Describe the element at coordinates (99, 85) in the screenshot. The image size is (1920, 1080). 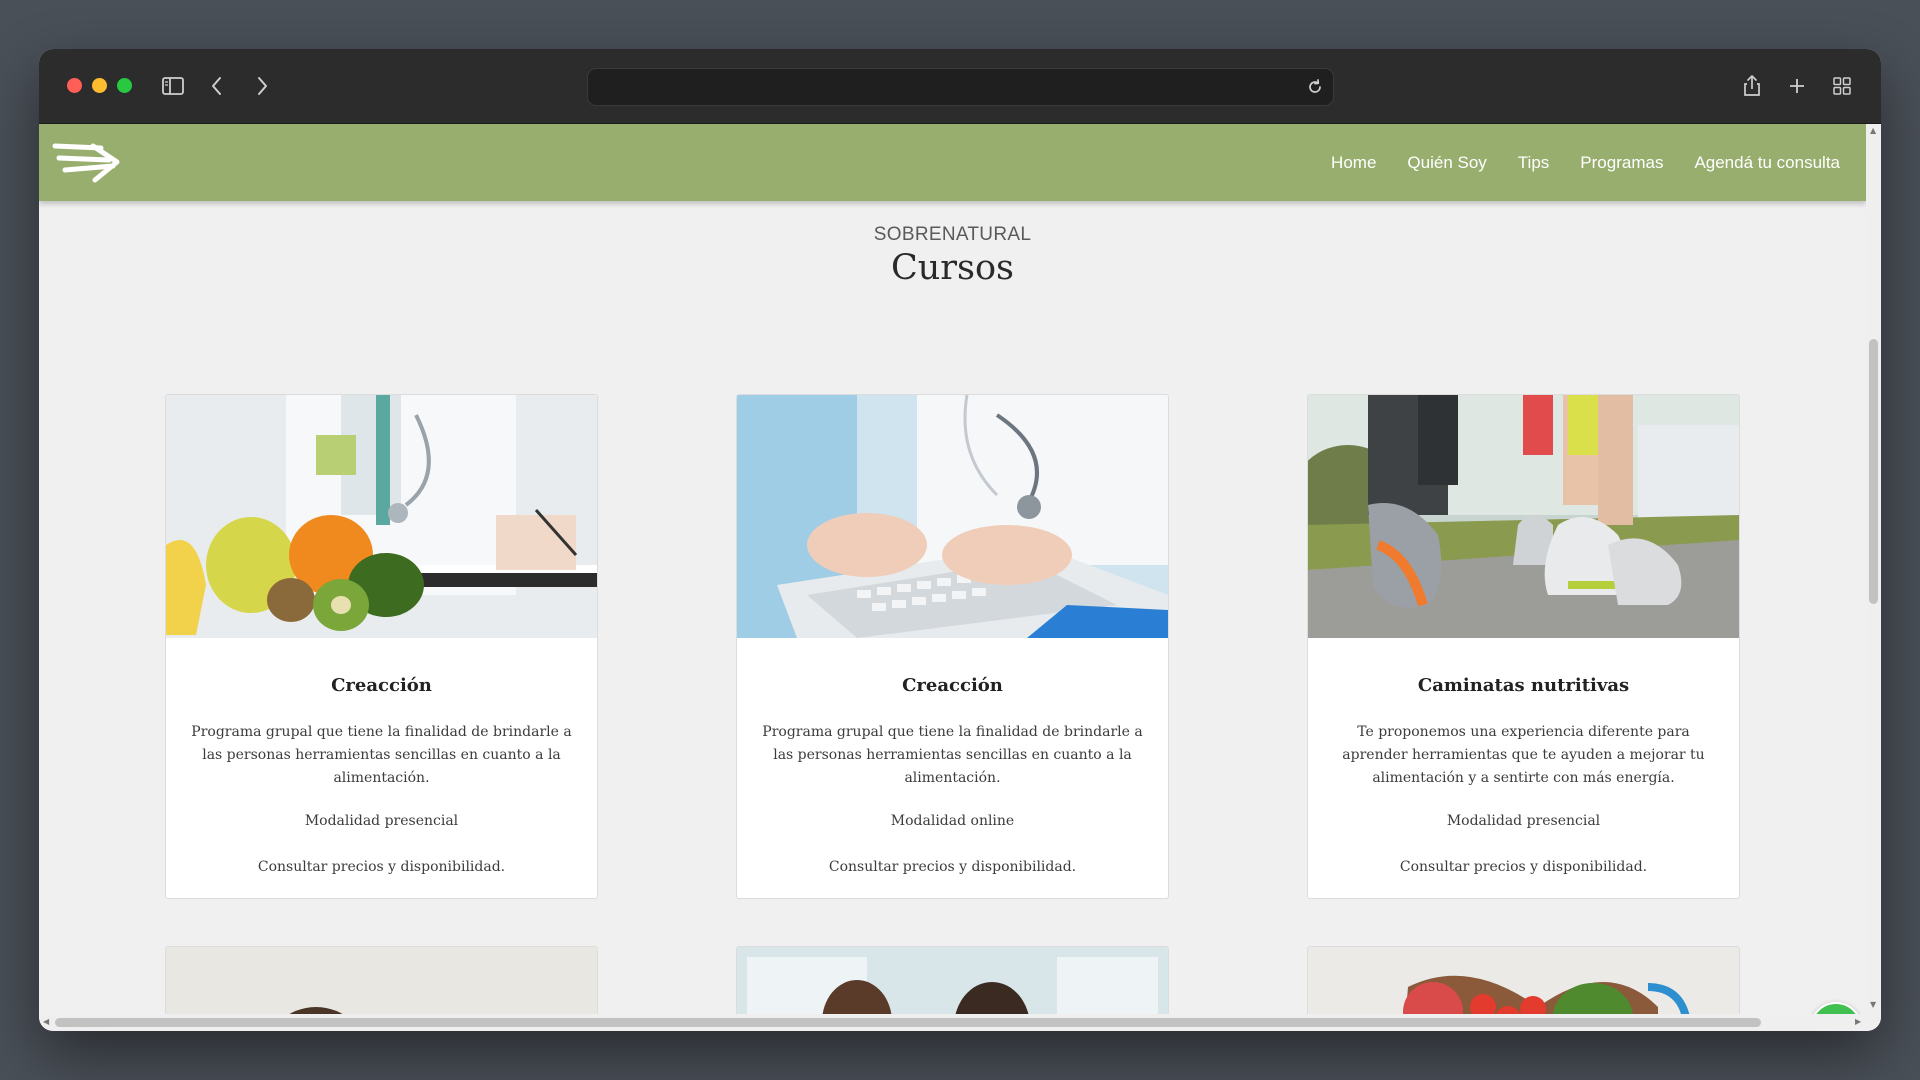
I see `minimize-window-button` at that location.